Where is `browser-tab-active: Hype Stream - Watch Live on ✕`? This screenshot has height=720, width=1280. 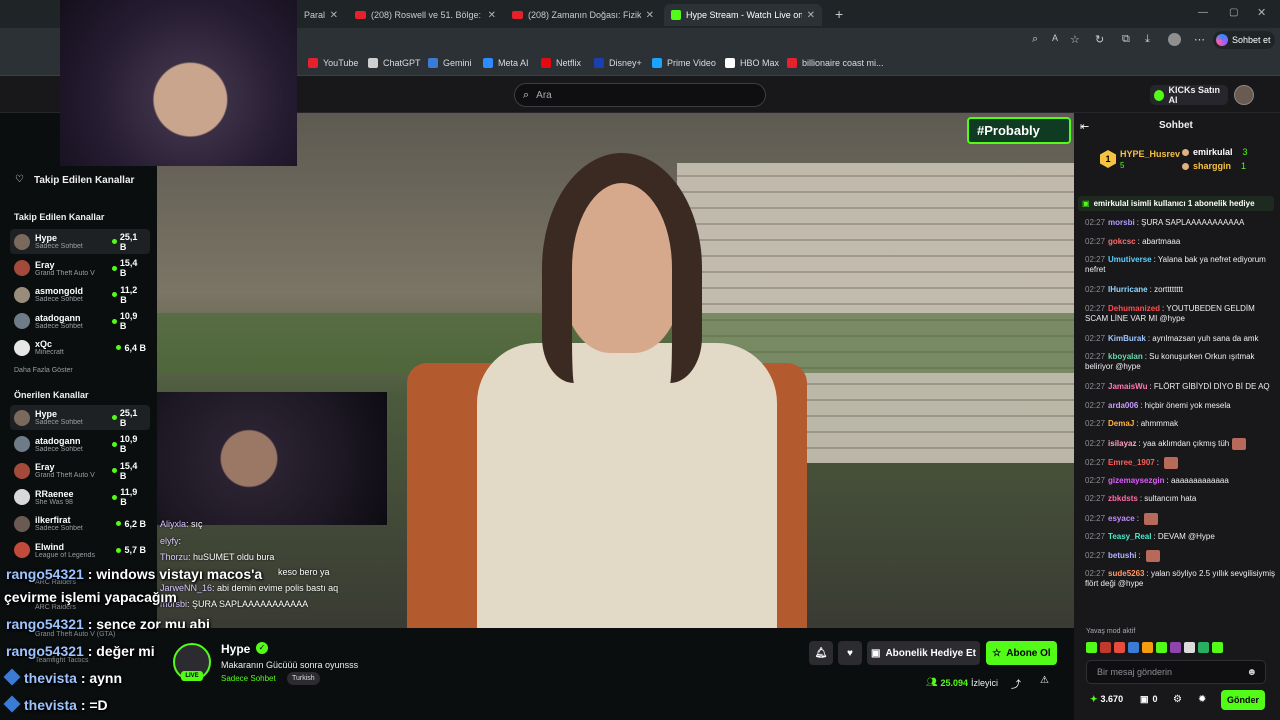
browser-tab-active: Hype Stream - Watch Live on ✕ is located at coordinates (743, 15).